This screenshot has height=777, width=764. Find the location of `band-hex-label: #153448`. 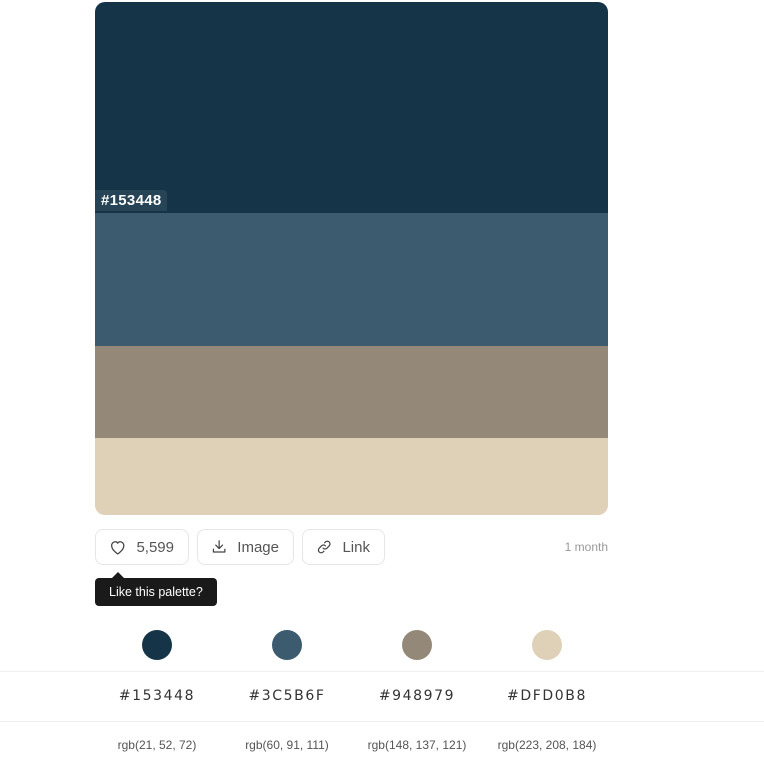

band-hex-label: #153448 is located at coordinates (131, 200).